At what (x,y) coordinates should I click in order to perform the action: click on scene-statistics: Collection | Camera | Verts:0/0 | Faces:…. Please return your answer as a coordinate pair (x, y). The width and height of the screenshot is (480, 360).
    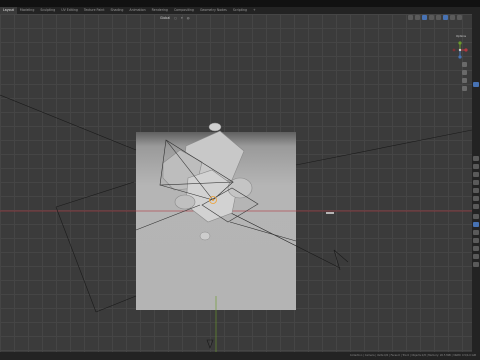
    Looking at the image, I should click on (412, 355).